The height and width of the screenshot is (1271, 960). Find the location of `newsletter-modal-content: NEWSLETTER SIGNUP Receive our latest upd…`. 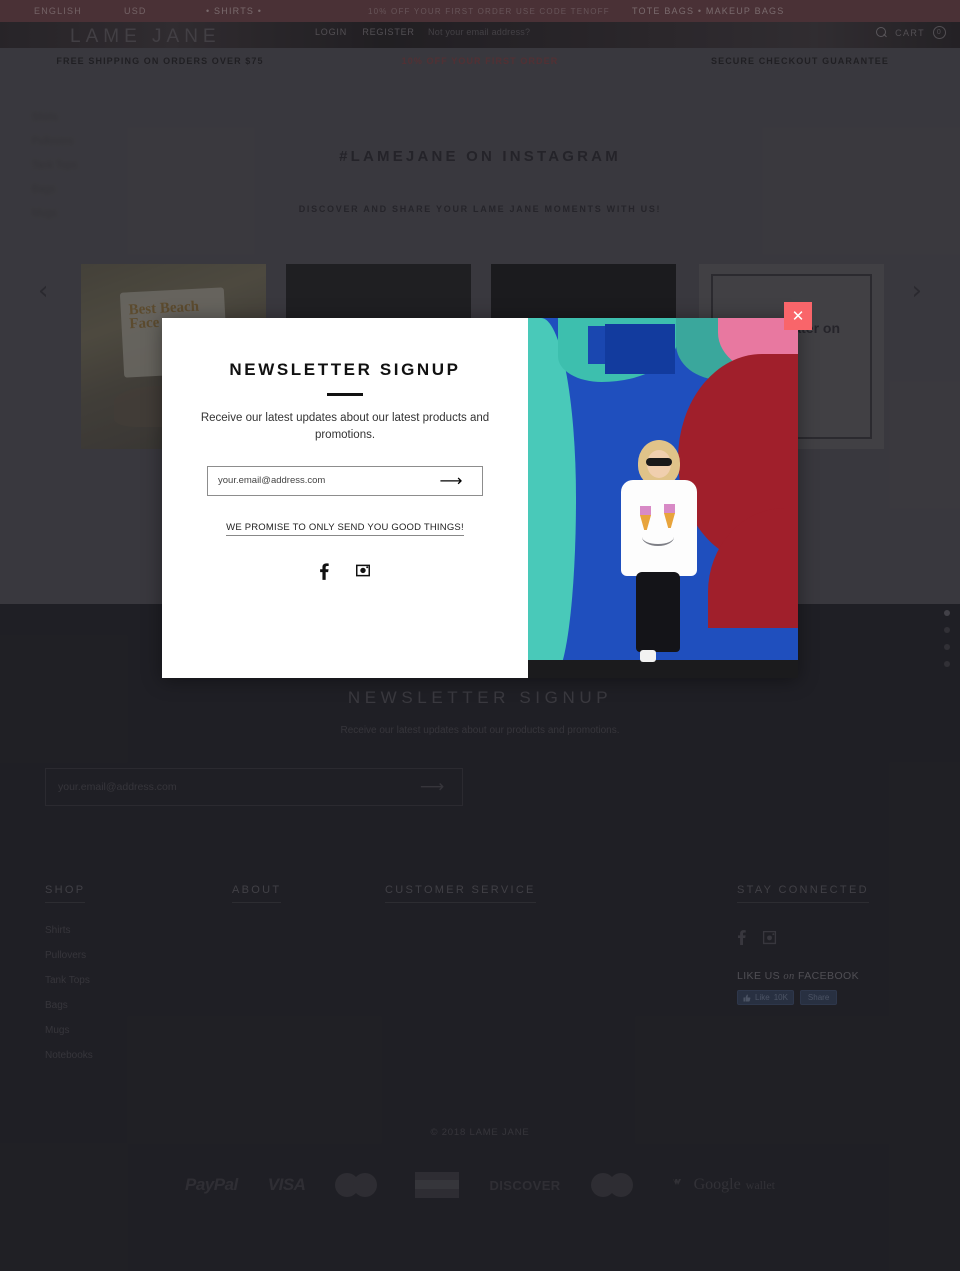

newsletter-modal-content: NEWSLETTER SIGNUP Receive our latest upd… is located at coordinates (345, 498).